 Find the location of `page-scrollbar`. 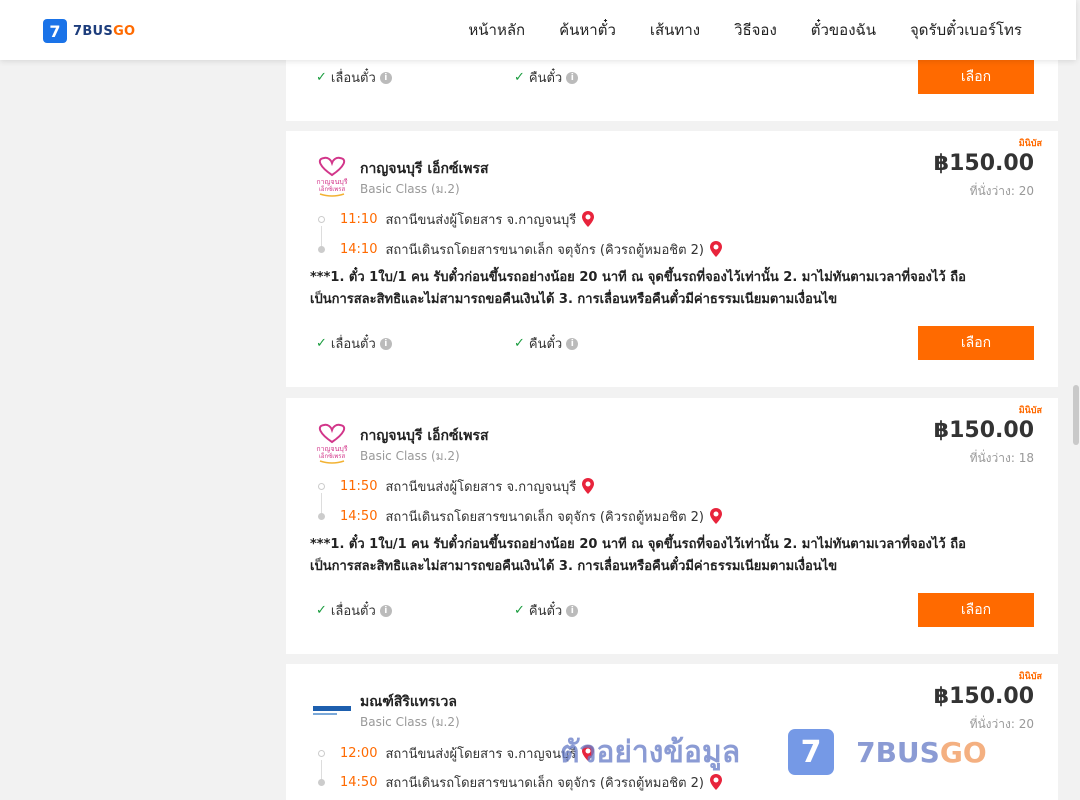

page-scrollbar is located at coordinates (1076, 400).